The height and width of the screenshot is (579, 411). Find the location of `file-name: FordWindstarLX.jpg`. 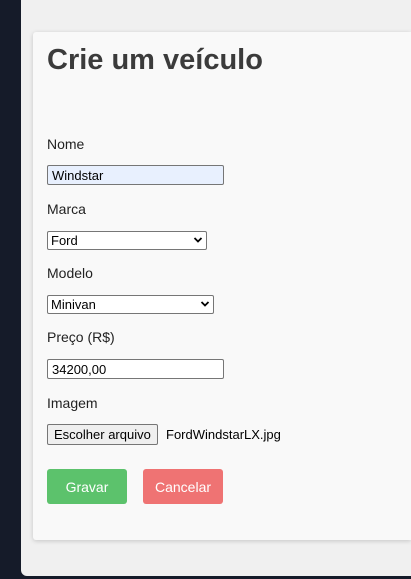

file-name: FordWindstarLX.jpg is located at coordinates (223, 434).